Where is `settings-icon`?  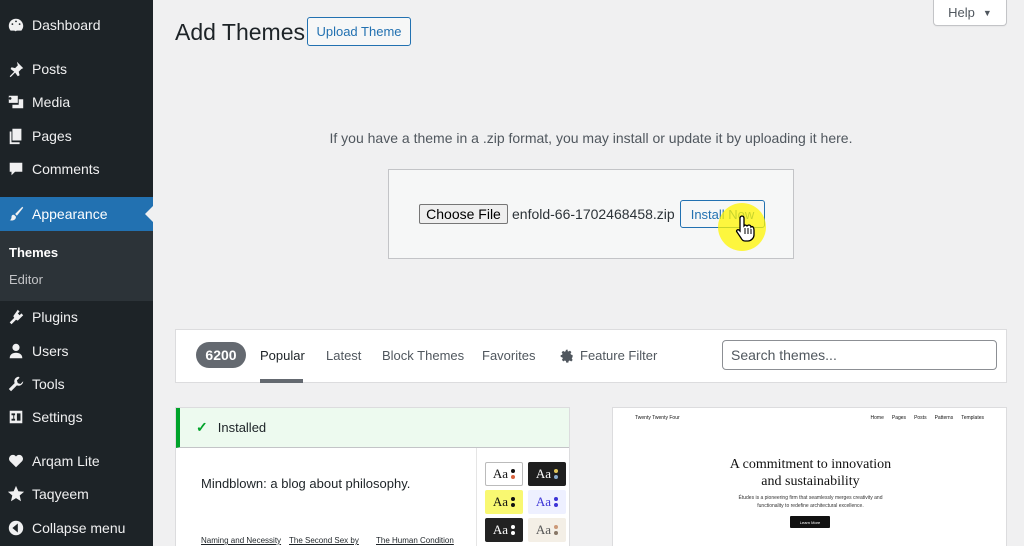
settings-icon is located at coordinates (16, 417).